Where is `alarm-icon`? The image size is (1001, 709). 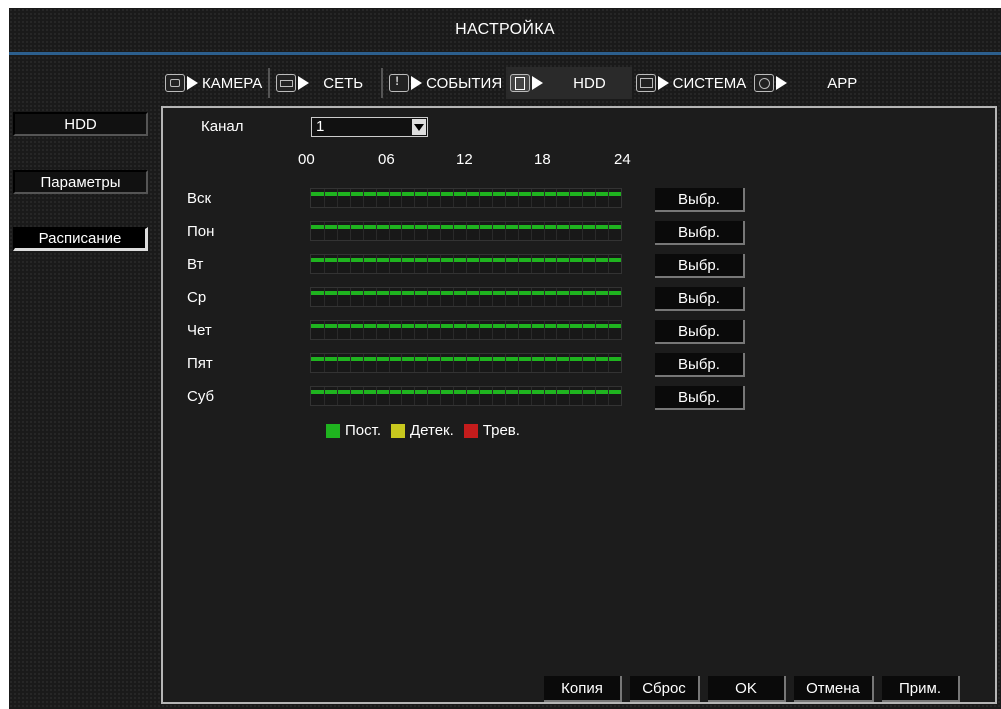
alarm-icon is located at coordinates (399, 83).